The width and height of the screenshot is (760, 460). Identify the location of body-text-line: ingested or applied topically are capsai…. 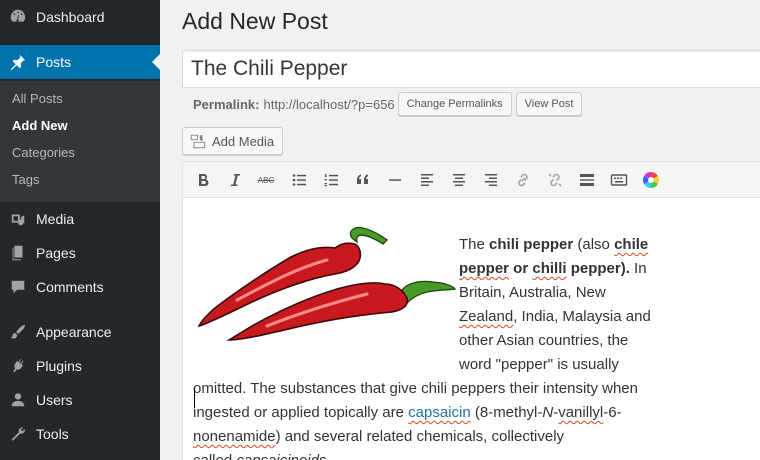
(407, 412).